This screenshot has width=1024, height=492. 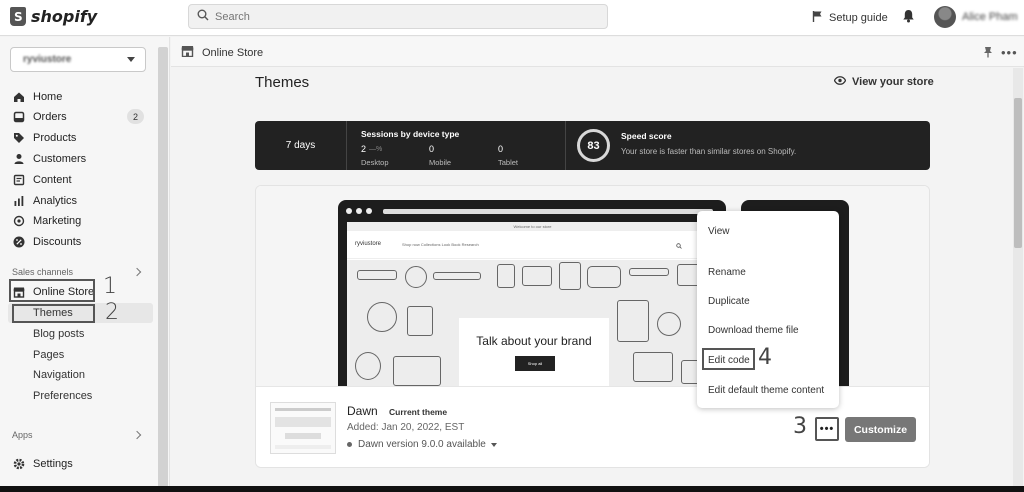 I want to click on search-bar, so click(x=398, y=16).